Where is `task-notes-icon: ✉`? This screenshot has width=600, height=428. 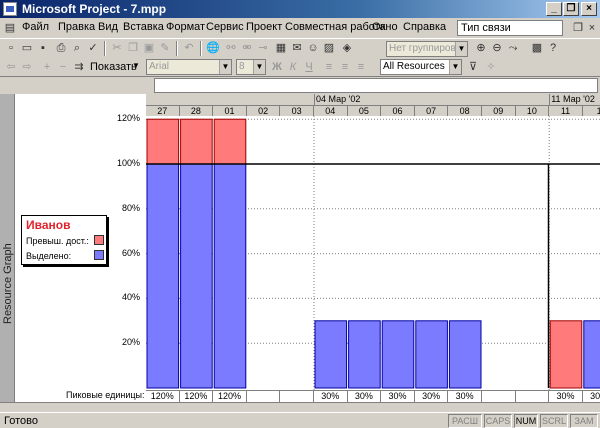
task-notes-icon: ✉ is located at coordinates (297, 48).